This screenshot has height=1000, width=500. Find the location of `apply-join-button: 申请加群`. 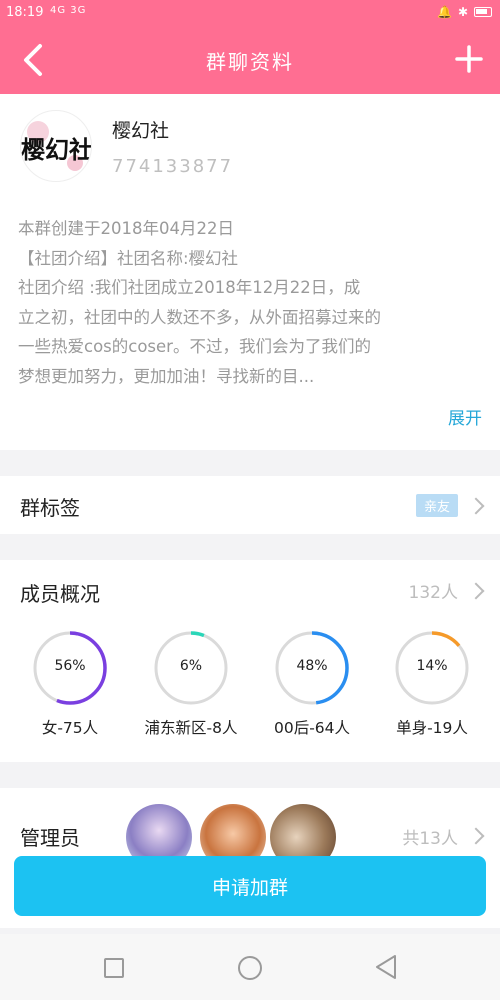

apply-join-button: 申请加群 is located at coordinates (250, 886).